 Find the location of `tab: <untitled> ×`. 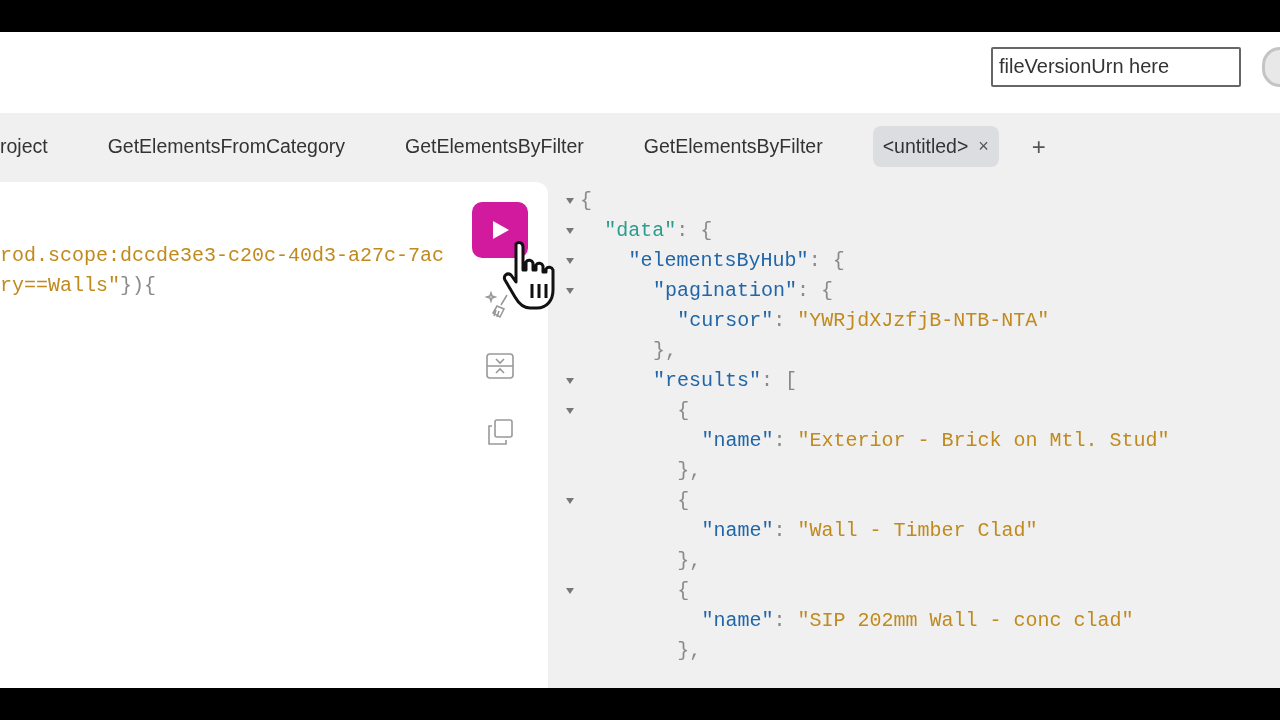

tab: <untitled> × is located at coordinates (935, 146).